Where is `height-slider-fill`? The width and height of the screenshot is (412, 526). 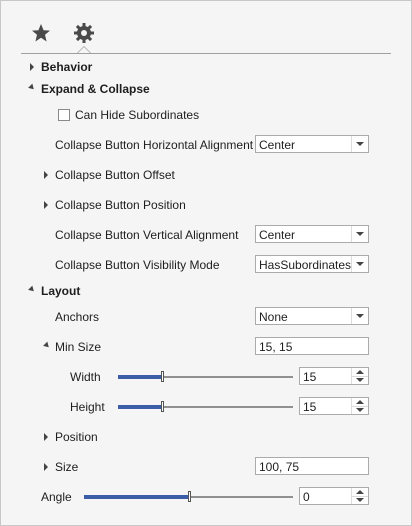 height-slider-fill is located at coordinates (140, 407).